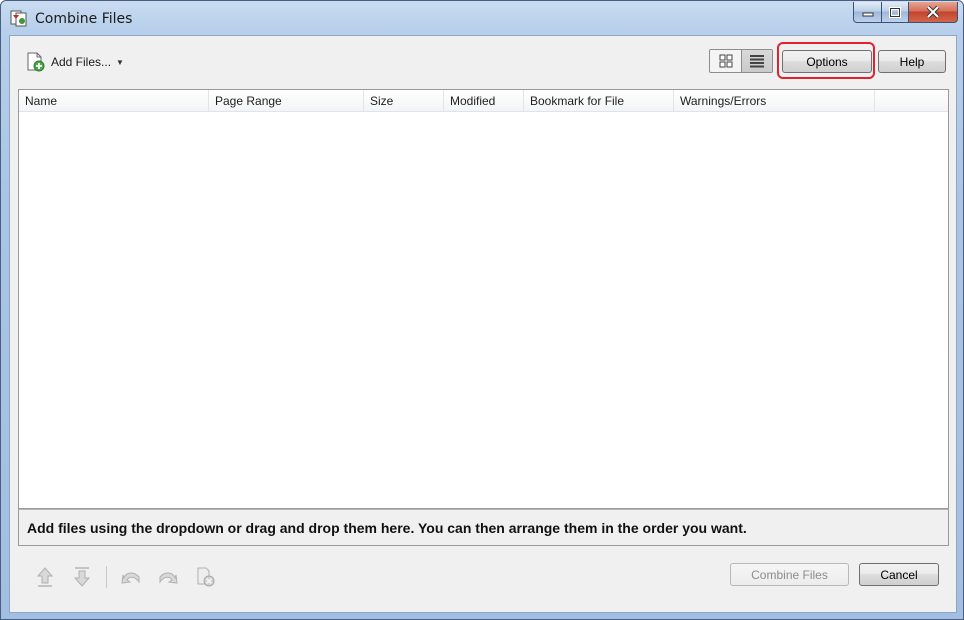  I want to click on minimize-icon, so click(867, 14).